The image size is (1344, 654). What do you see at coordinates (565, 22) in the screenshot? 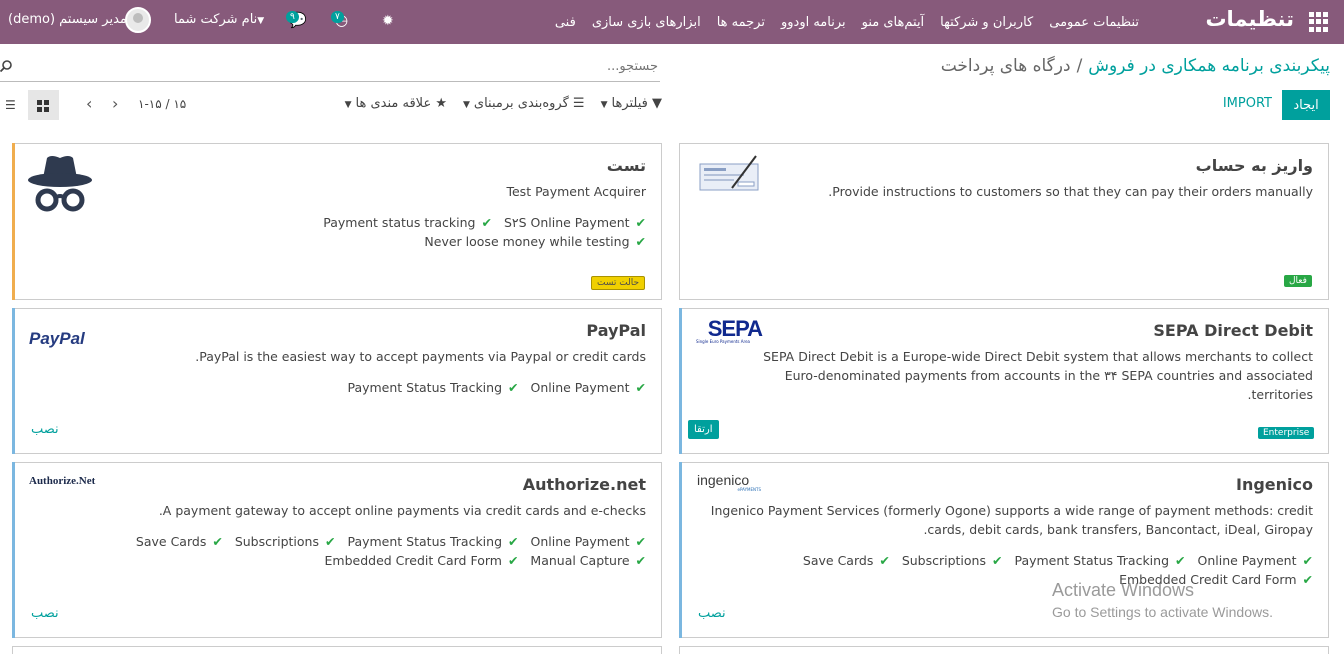
I see `menu-item-technical: فنی` at bounding box center [565, 22].